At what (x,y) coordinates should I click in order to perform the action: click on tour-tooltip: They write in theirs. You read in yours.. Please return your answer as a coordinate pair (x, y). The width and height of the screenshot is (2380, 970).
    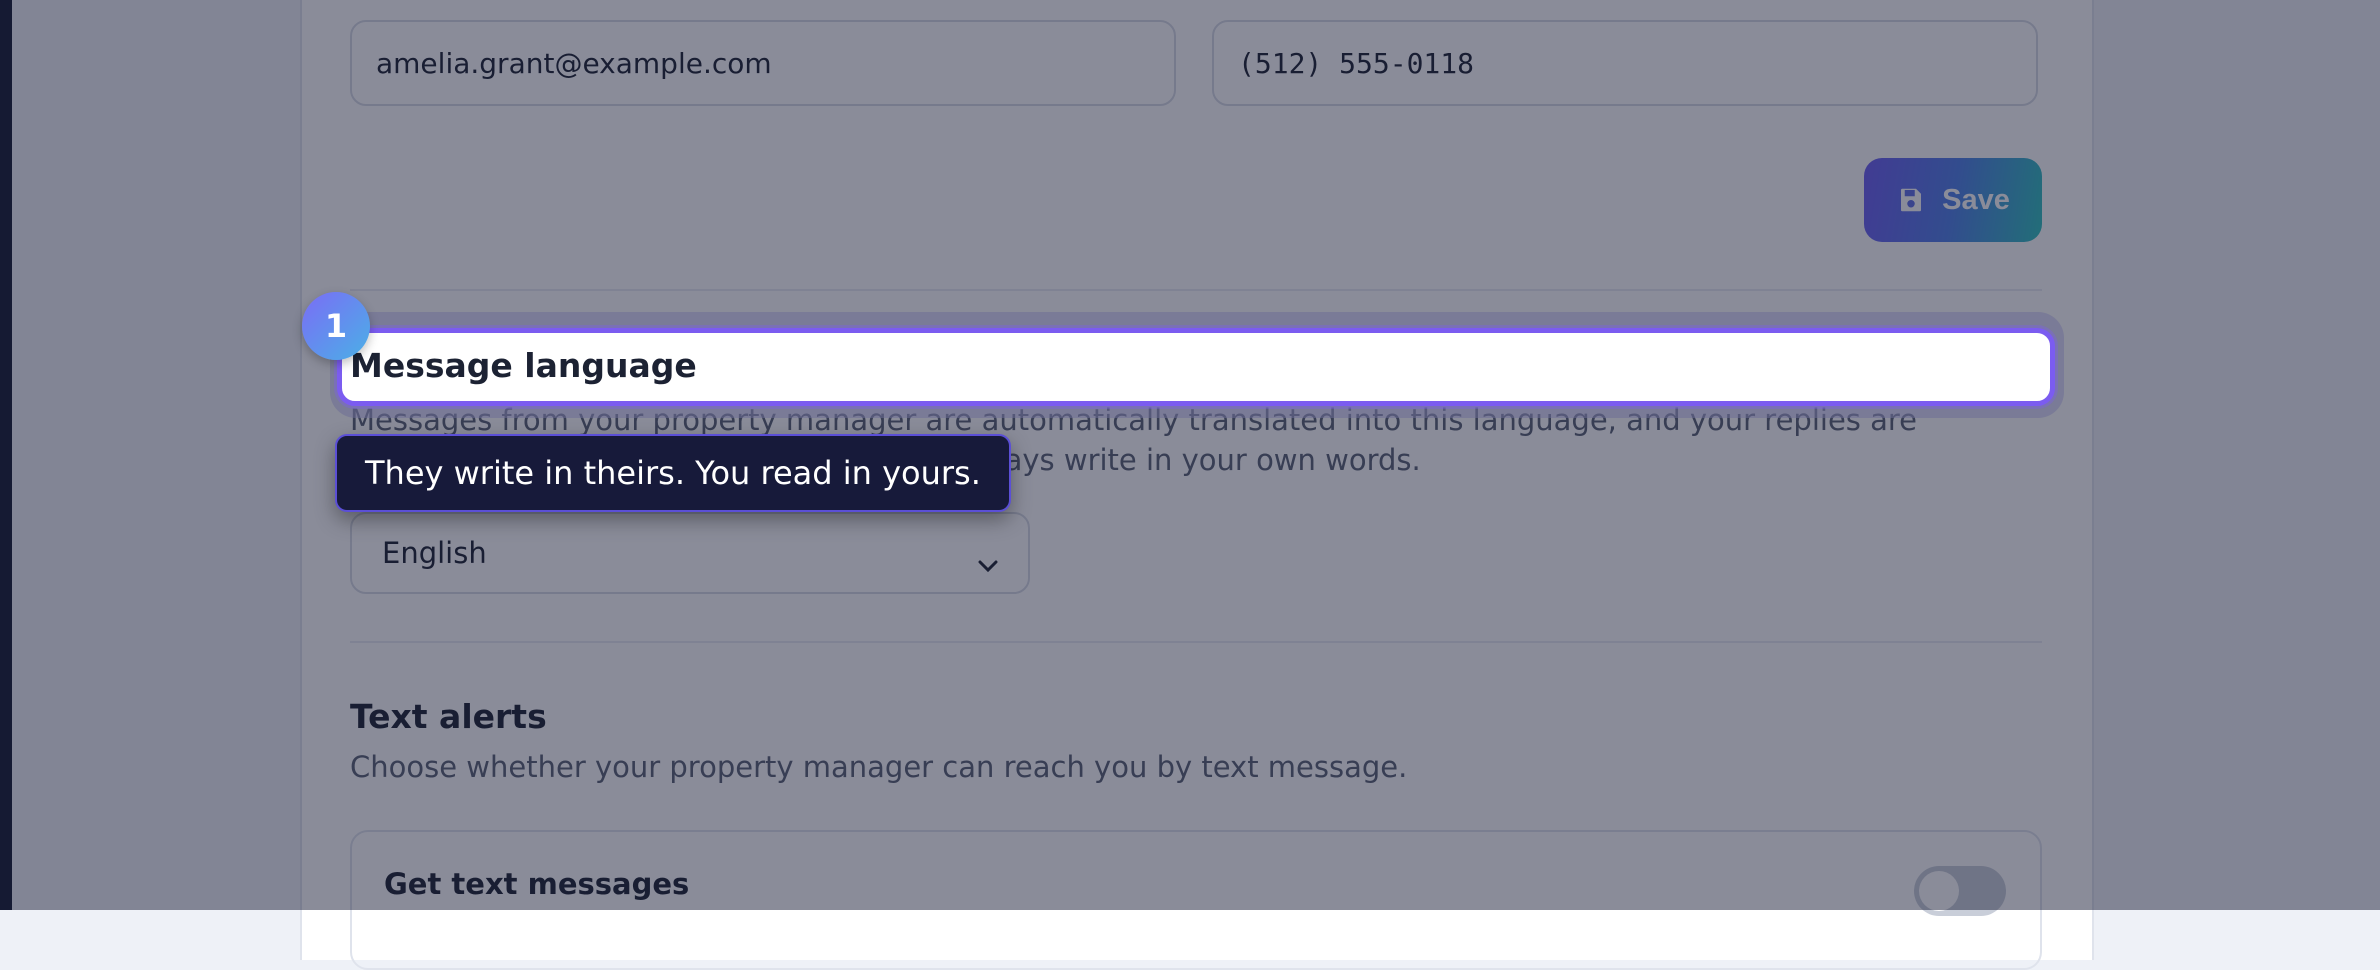
    Looking at the image, I should click on (673, 473).